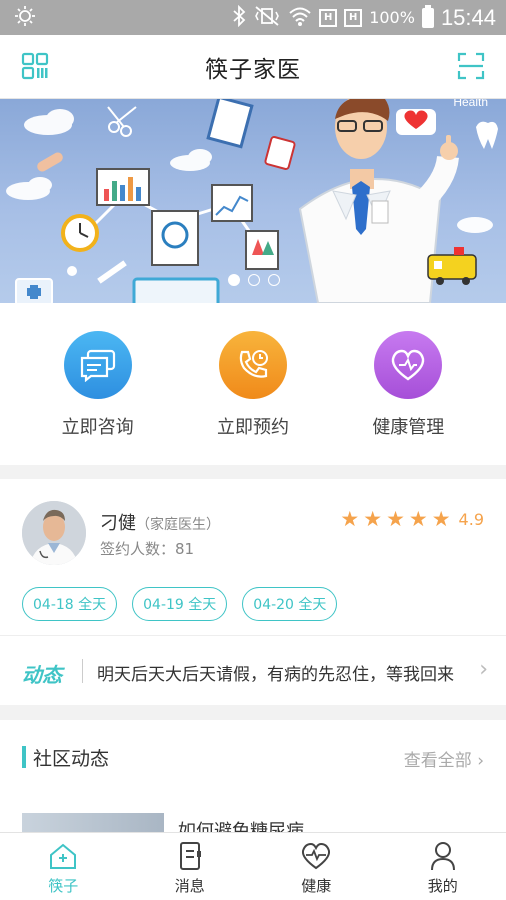 The width and height of the screenshot is (506, 900). Describe the element at coordinates (25, 18) in the screenshot. I see `brightness-icon` at that location.